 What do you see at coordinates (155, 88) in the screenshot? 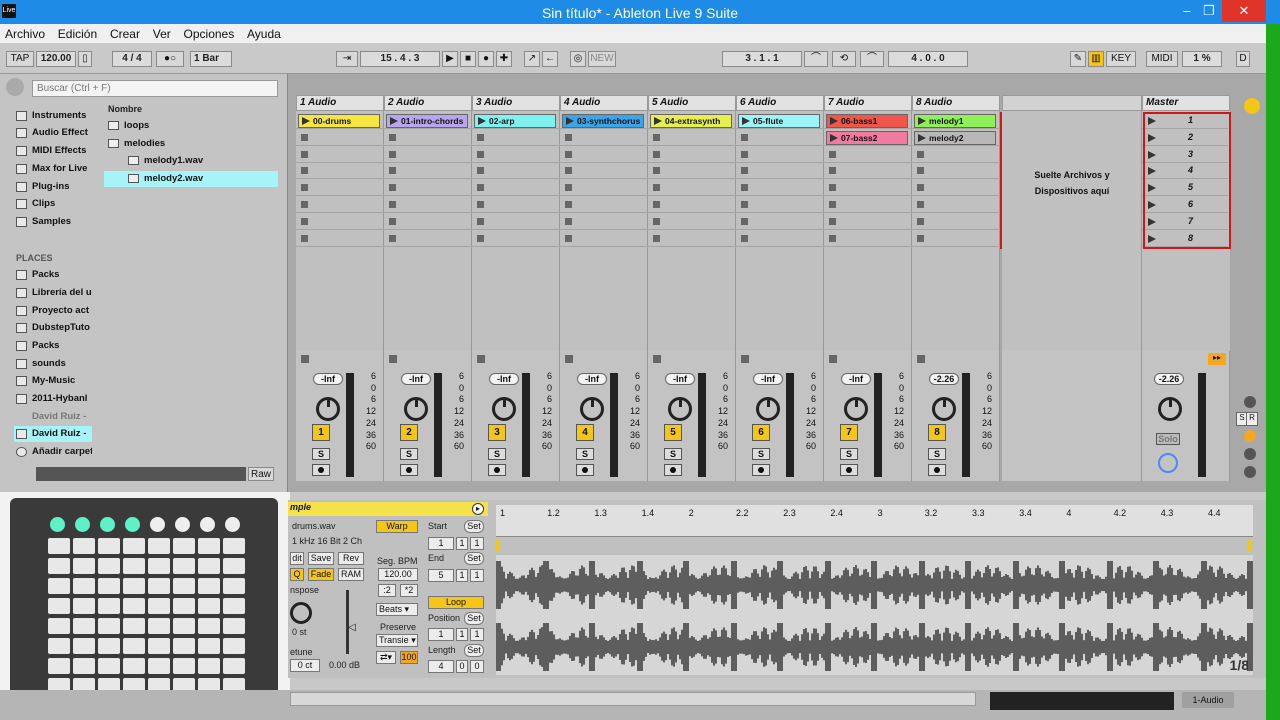
I see `search-input: Buscar (Ctrl + F)` at bounding box center [155, 88].